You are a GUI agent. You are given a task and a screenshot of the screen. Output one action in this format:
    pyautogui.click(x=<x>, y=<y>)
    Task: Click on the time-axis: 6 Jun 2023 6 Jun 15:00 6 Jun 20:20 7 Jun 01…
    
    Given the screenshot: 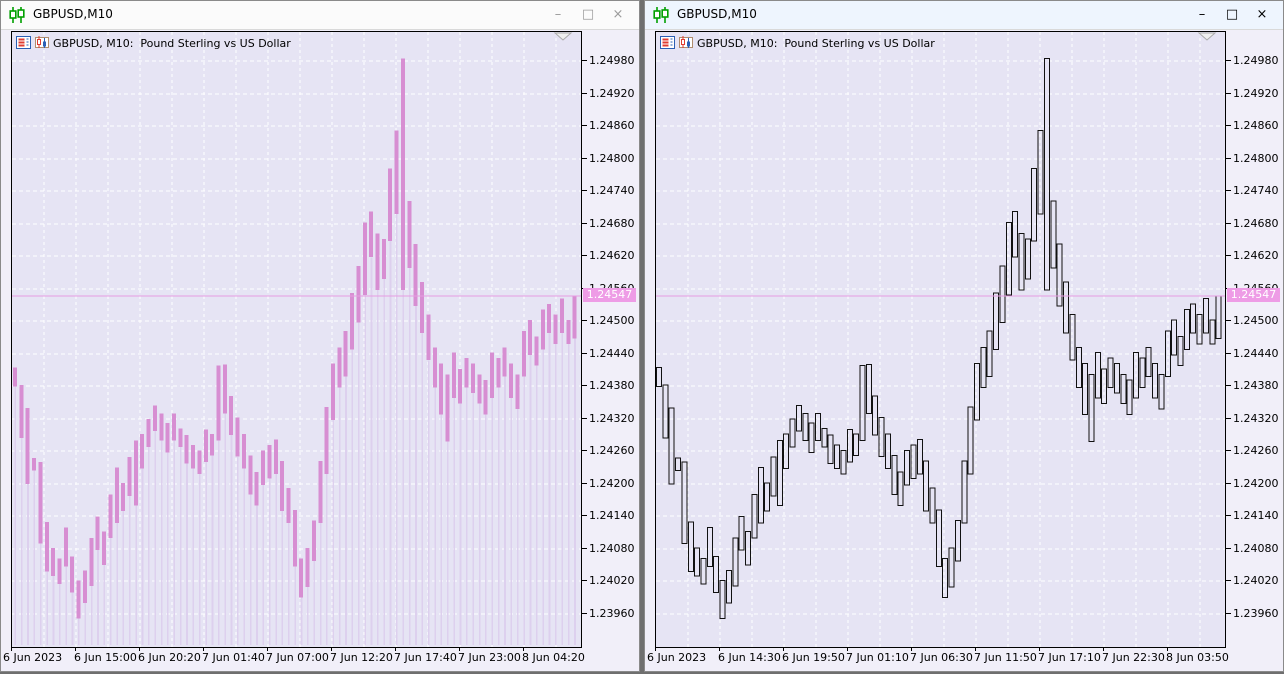 What is the action you would take?
    pyautogui.click(x=321, y=658)
    